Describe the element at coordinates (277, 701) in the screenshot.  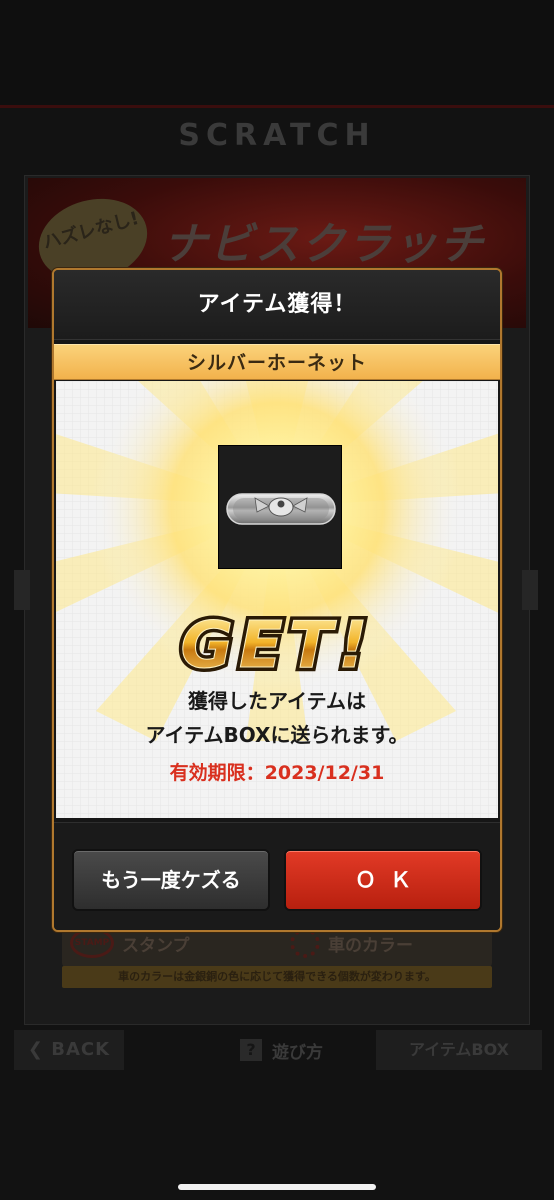
I see `message-line-1: 獲得したアイテムは` at that location.